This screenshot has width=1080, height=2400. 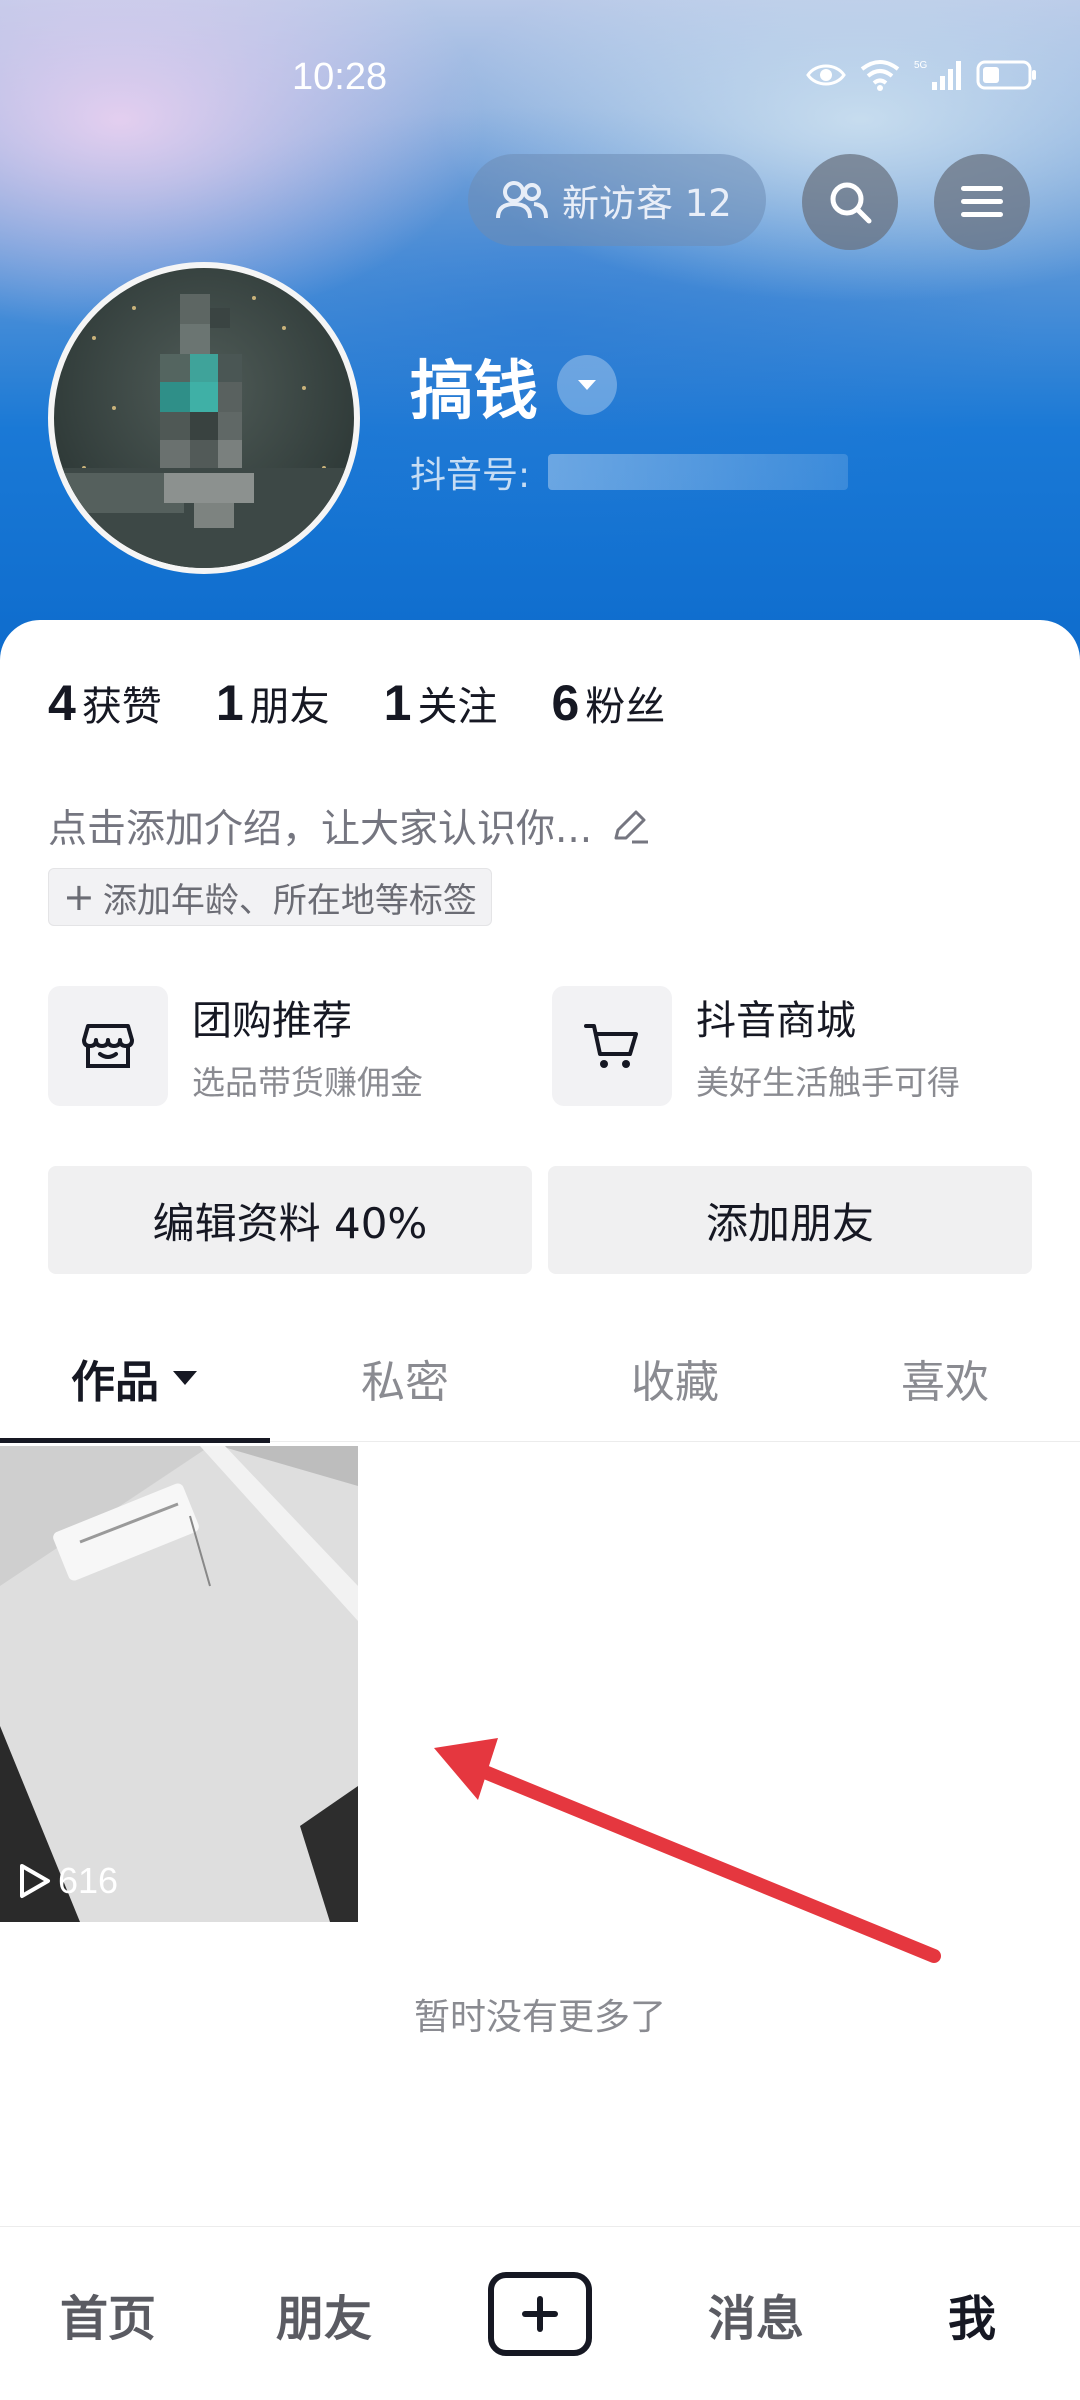 I want to click on menu-button, so click(x=982, y=202).